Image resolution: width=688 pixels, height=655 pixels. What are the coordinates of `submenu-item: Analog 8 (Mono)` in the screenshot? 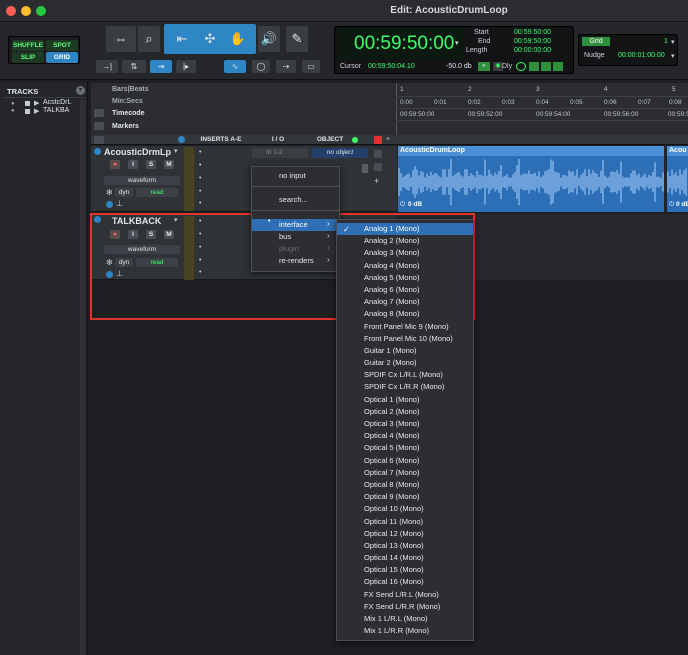 It's located at (405, 314).